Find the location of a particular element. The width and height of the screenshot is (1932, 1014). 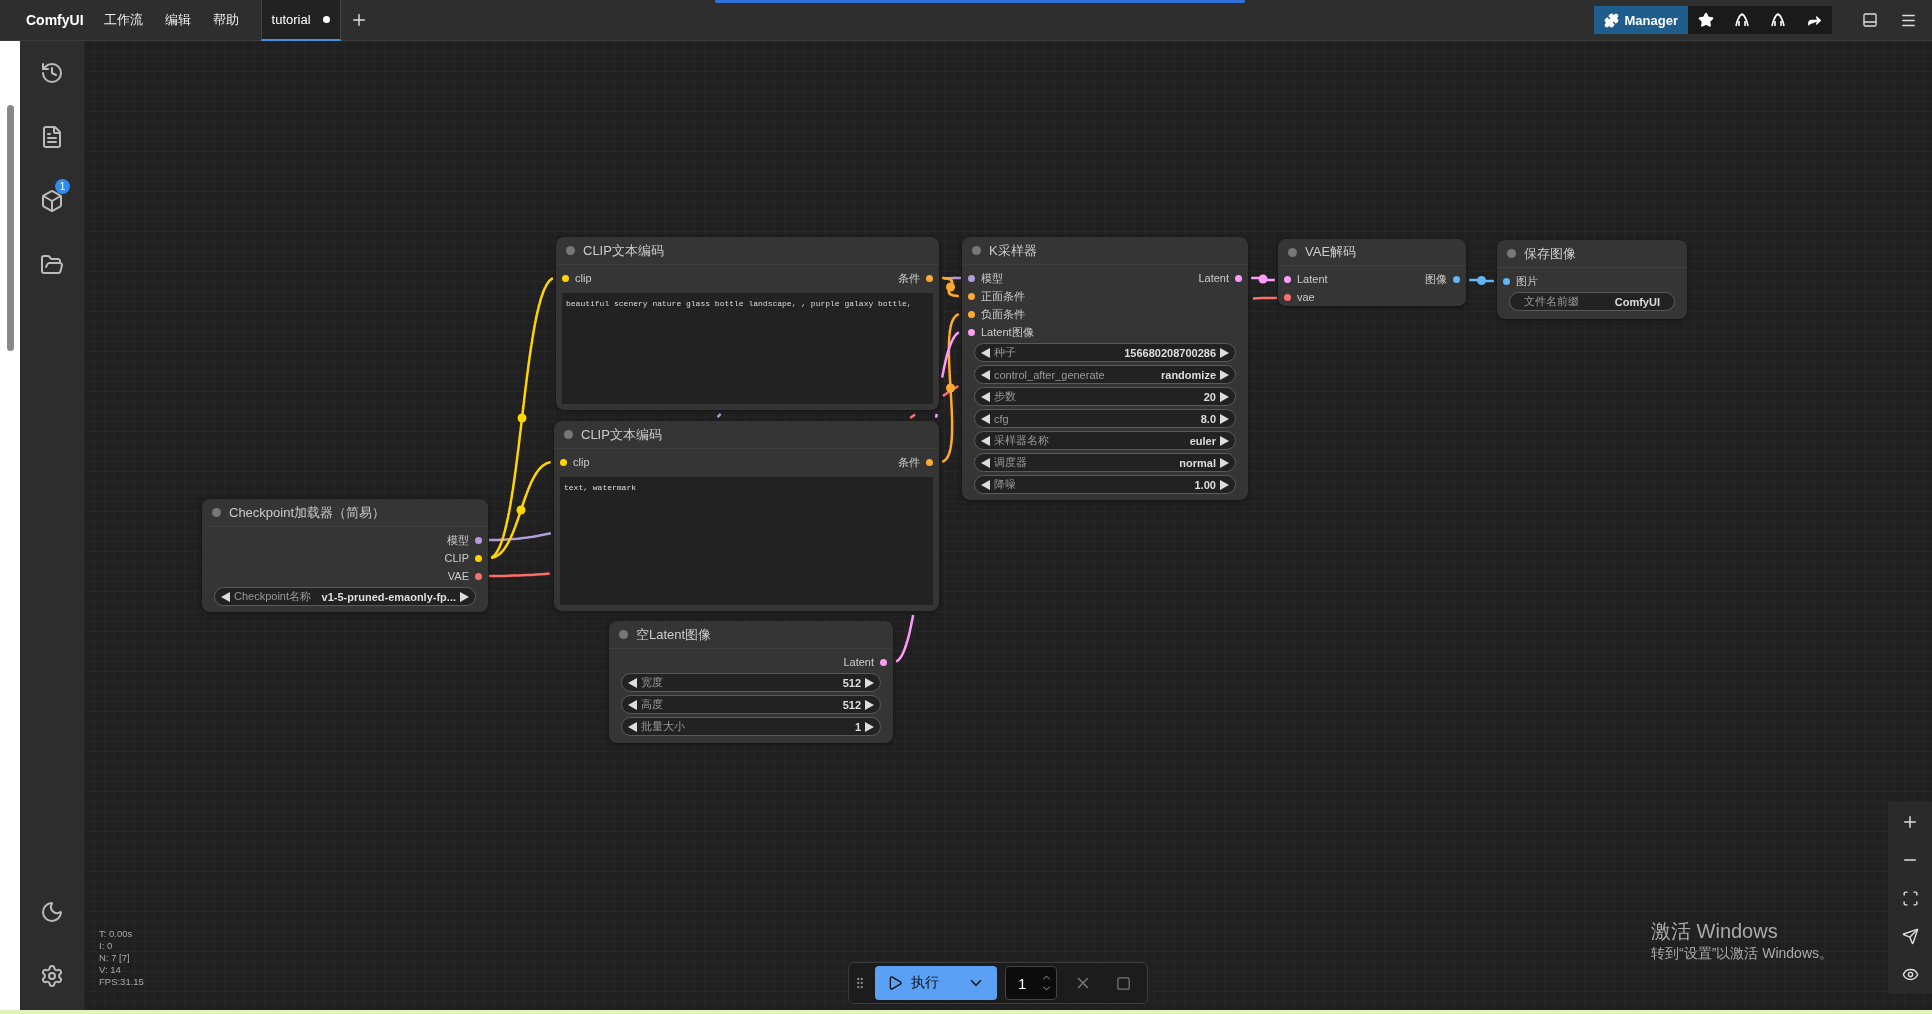

number-widget: 种子 156680208700286 is located at coordinates (1105, 352).